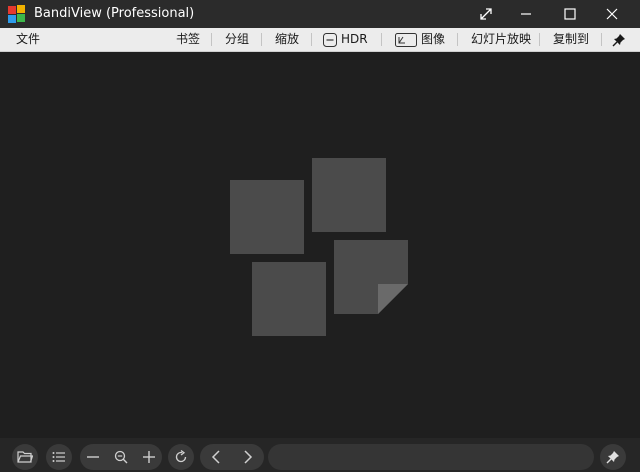  I want to click on menu-zoom: 缩放, so click(287, 39).